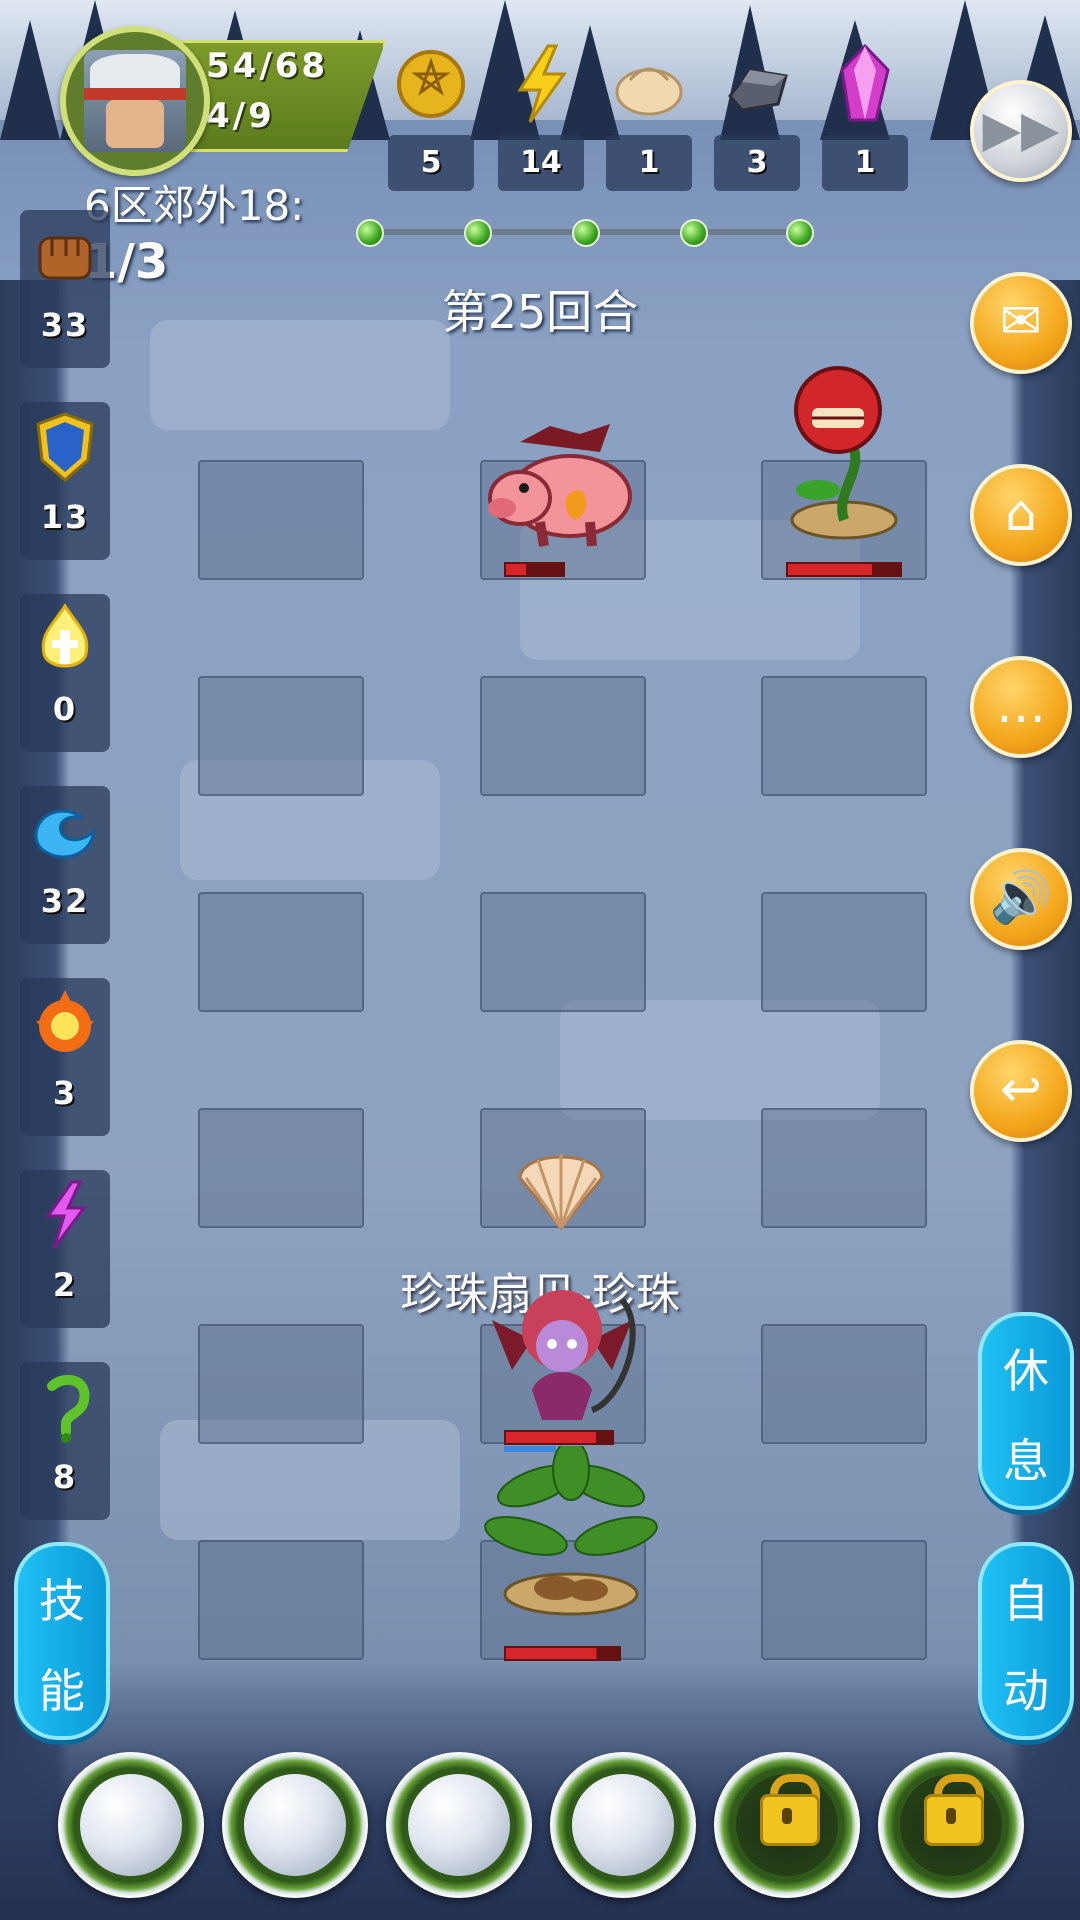 The image size is (1080, 1920). Describe the element at coordinates (534, 569) in the screenshot. I see `enemy-boar-hp` at that location.